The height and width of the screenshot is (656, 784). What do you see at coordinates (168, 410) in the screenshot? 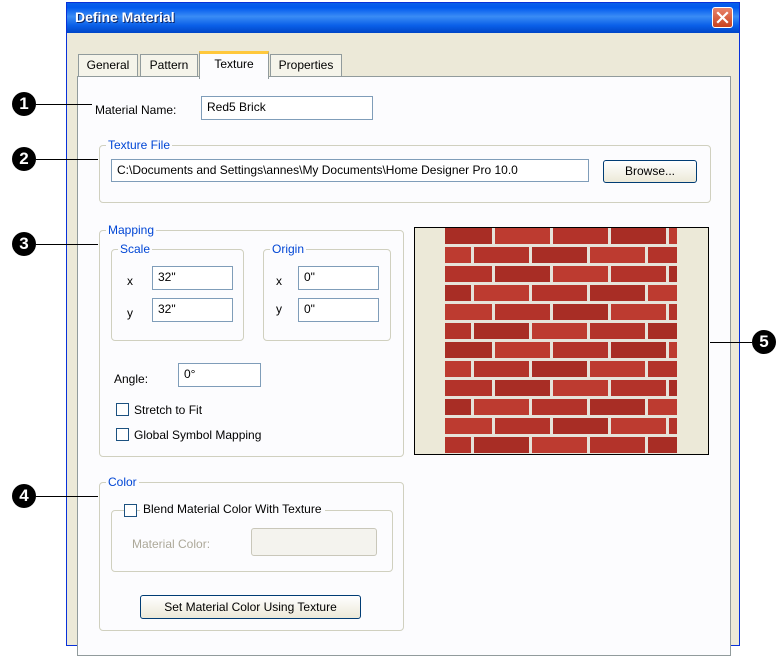
I see `stretch-to-fit-label: Stretch to Fit` at bounding box center [168, 410].